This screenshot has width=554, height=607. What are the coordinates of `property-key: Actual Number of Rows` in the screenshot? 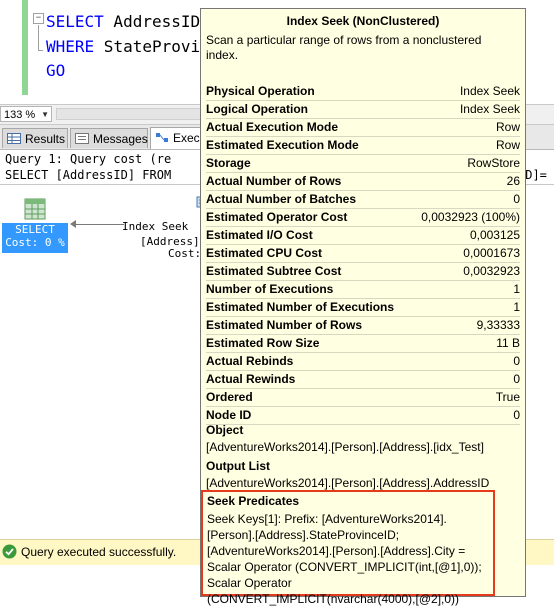 It's located at (274, 181).